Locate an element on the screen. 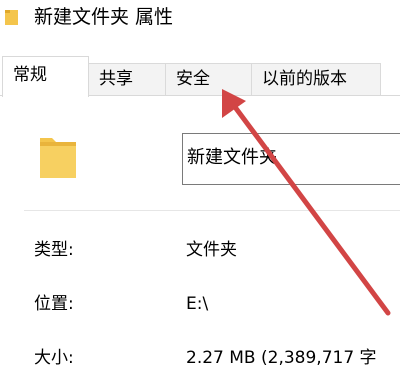 This screenshot has width=400, height=391. location-value: E:\ is located at coordinates (197, 304).